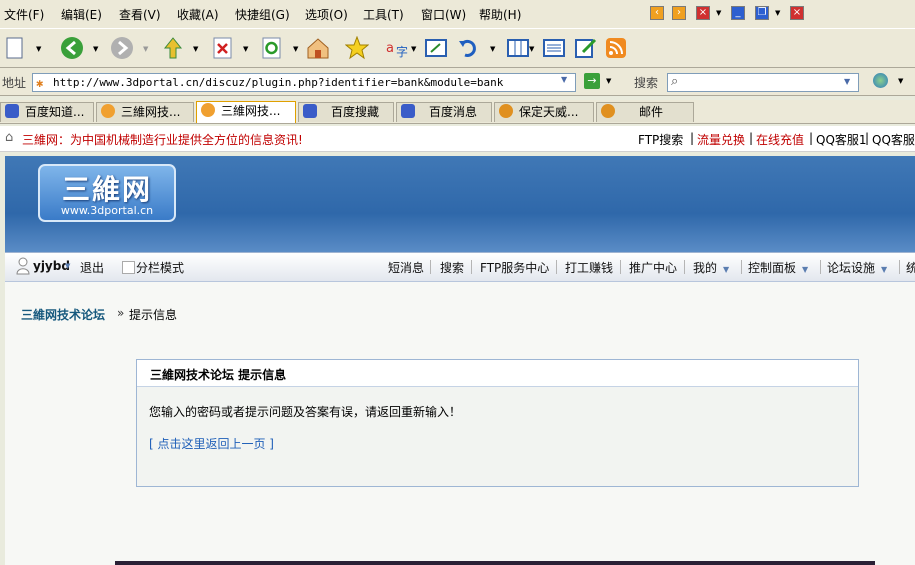  Describe the element at coordinates (262, 14) in the screenshot. I see `menu-groups: 快捷组(G)` at that location.